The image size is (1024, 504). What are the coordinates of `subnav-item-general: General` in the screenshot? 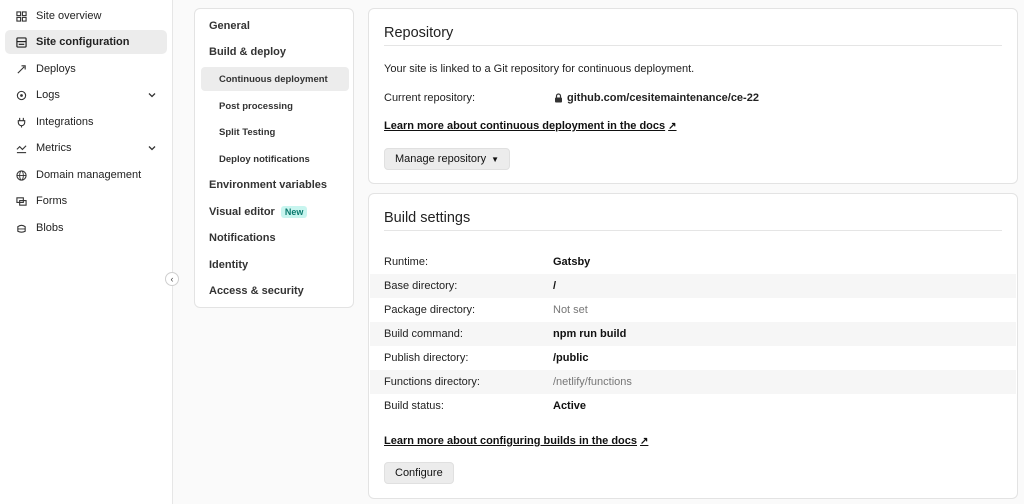 It's located at (275, 26).